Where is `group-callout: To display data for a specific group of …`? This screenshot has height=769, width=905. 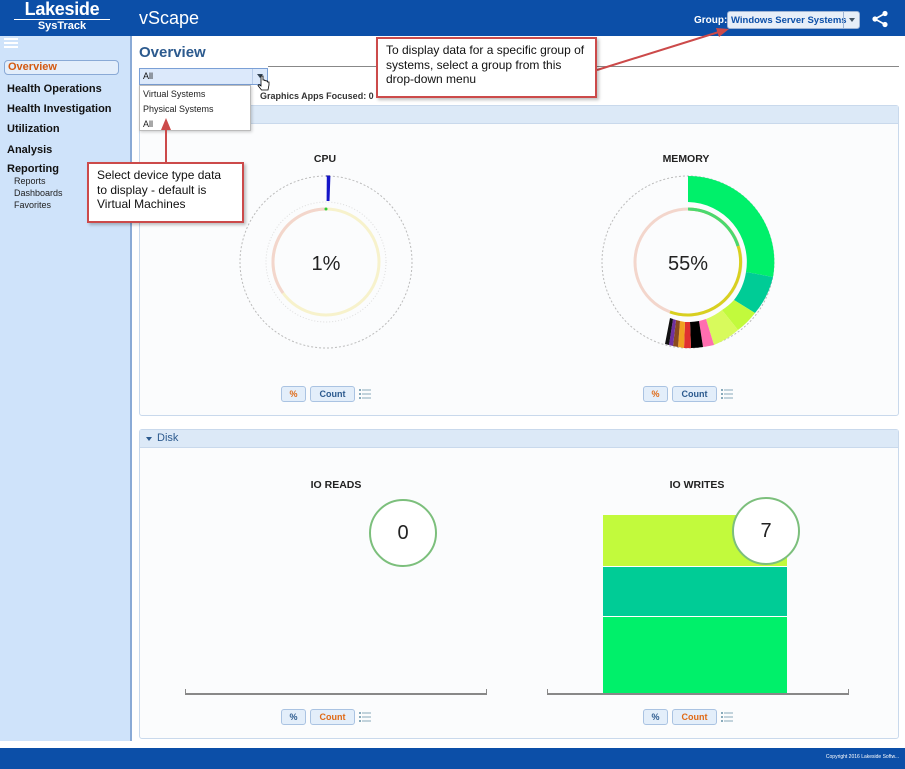
group-callout: To display data for a specific group of … is located at coordinates (486, 67).